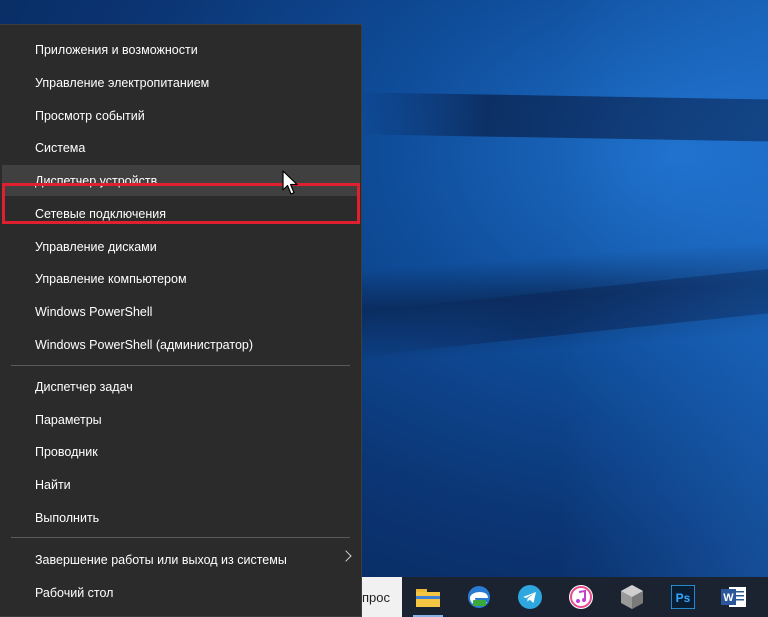 This screenshot has width=768, height=617. What do you see at coordinates (60, 147) in the screenshot?
I see `menu-item-label: Система` at bounding box center [60, 147].